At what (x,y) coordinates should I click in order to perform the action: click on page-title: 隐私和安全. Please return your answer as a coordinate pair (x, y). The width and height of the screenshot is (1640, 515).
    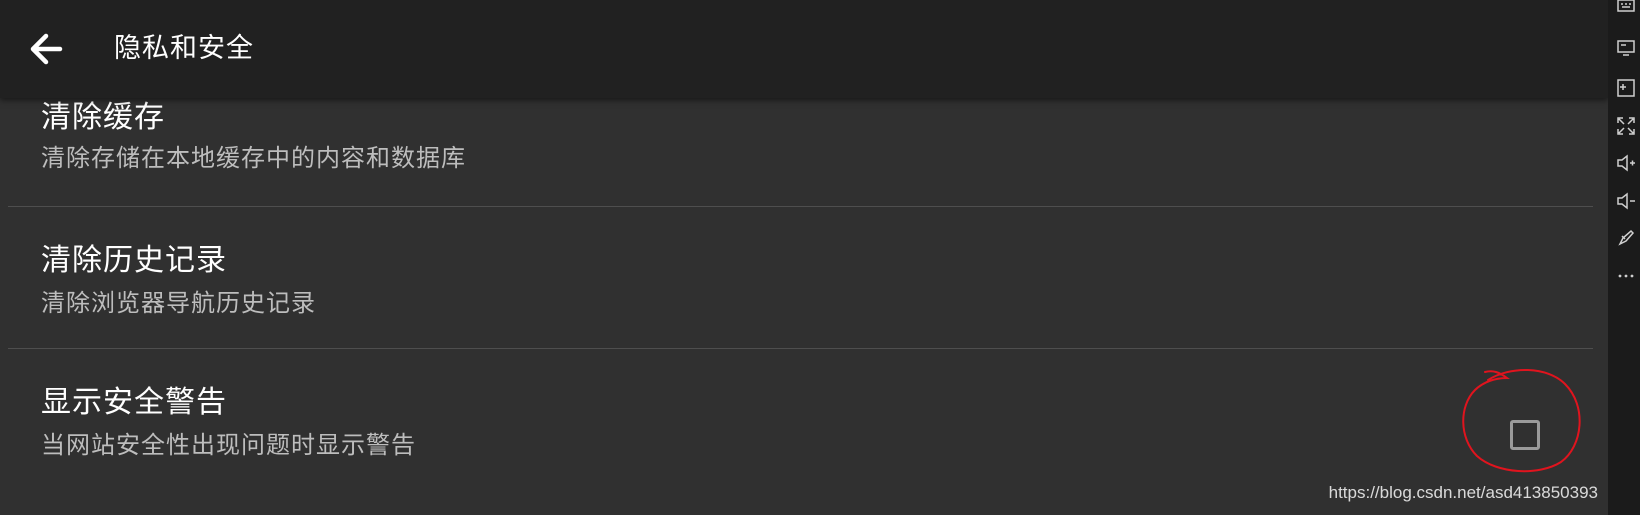
    Looking at the image, I should click on (184, 48).